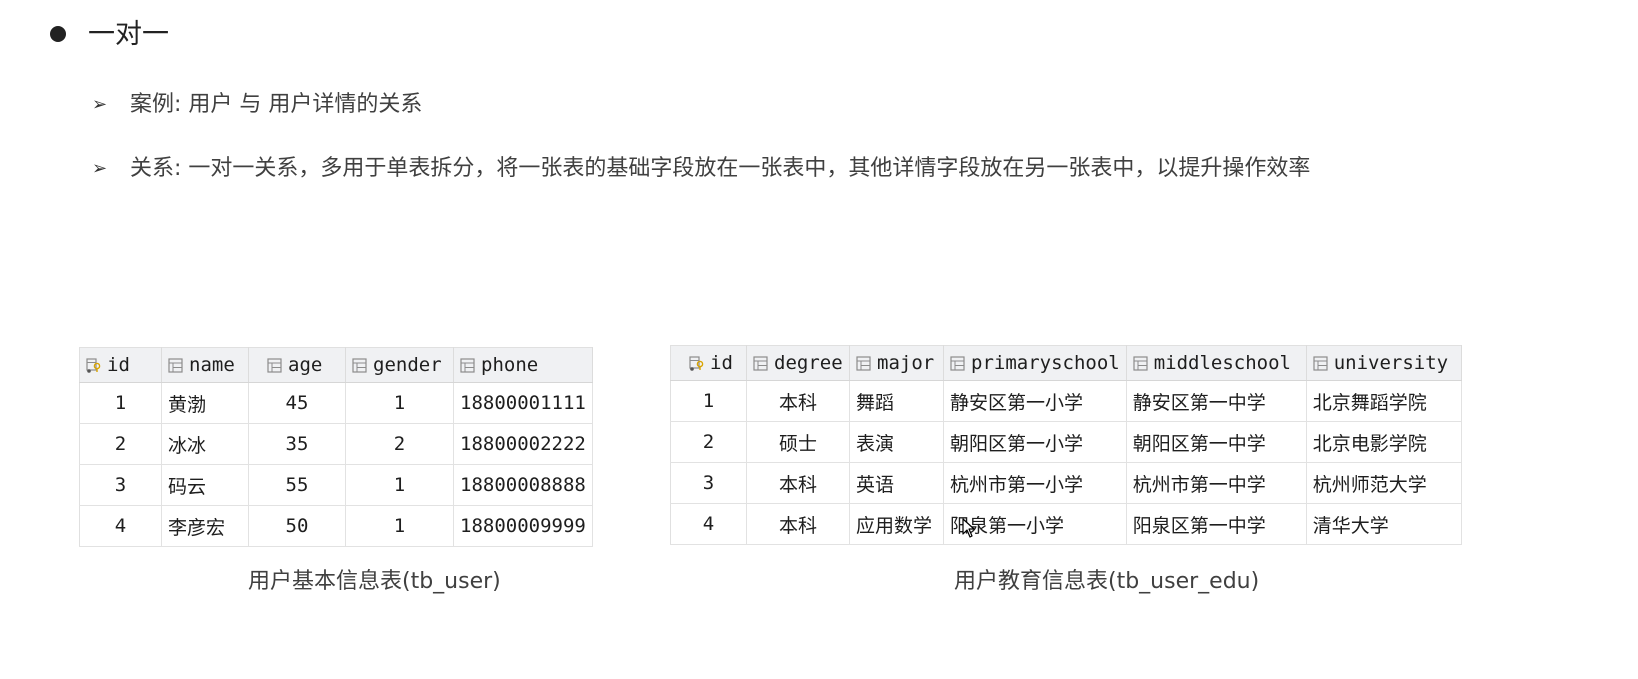  What do you see at coordinates (399, 444) in the screenshot?
I see `cell-gender: 2` at bounding box center [399, 444].